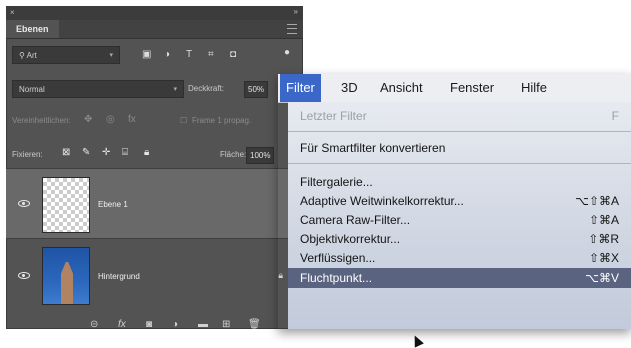 The width and height of the screenshot is (631, 348). I want to click on tab-ebenen: Ebenen, so click(32, 29).